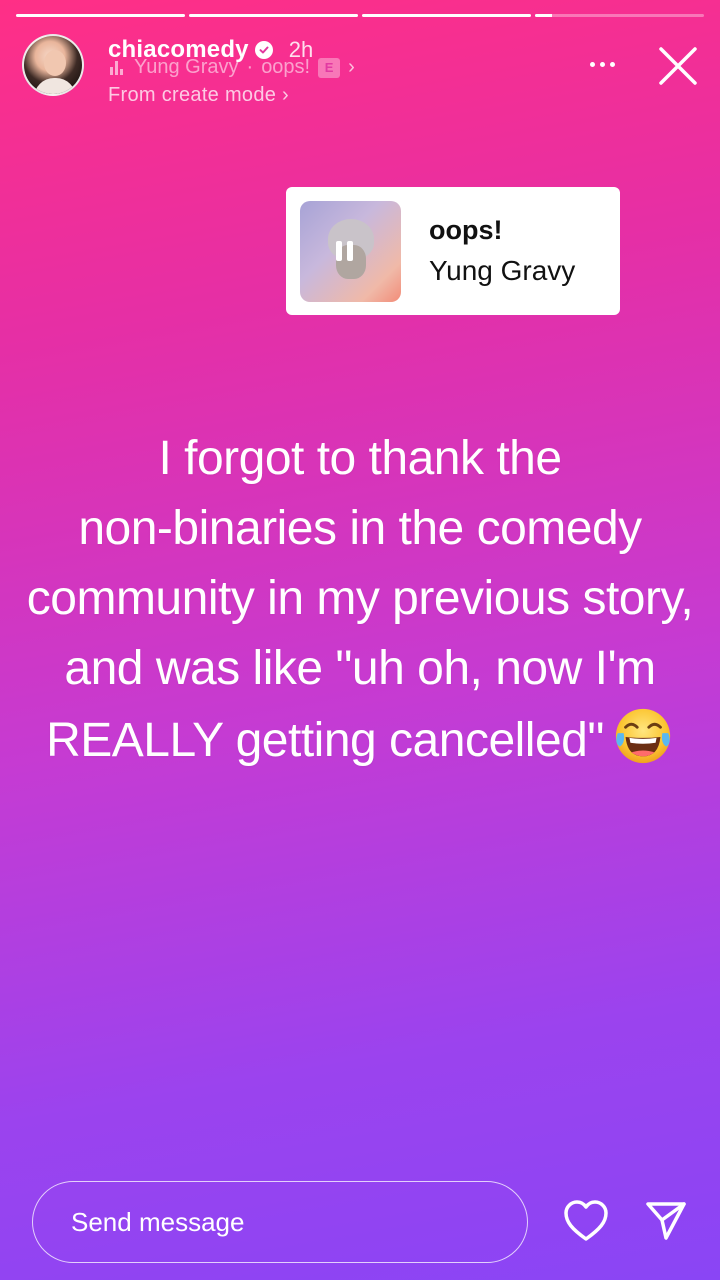 This screenshot has width=720, height=1280. Describe the element at coordinates (360, 528) in the screenshot. I see `story-text-line: non-binaries in the comedy` at that location.